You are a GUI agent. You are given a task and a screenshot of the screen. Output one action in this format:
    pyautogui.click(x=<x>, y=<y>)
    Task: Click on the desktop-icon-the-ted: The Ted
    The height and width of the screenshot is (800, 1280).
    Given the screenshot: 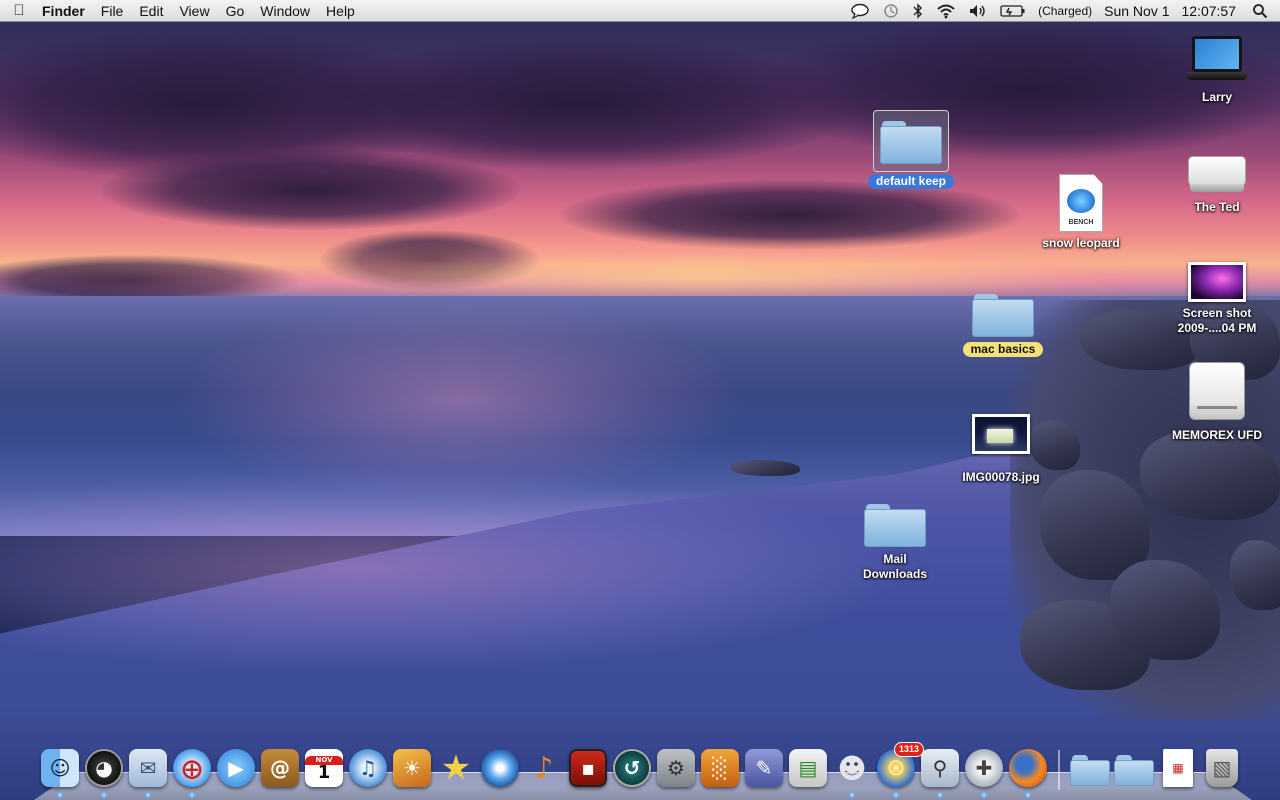 What is the action you would take?
    pyautogui.click(x=1217, y=183)
    